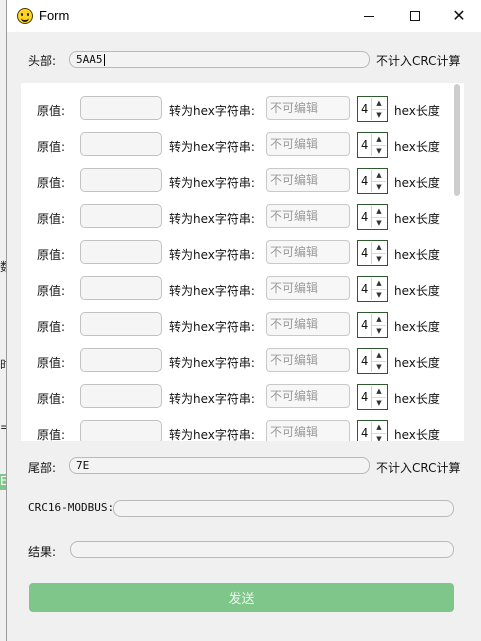 The height and width of the screenshot is (641, 481). Describe the element at coordinates (459, 16) in the screenshot. I see `close-button: ✕` at that location.